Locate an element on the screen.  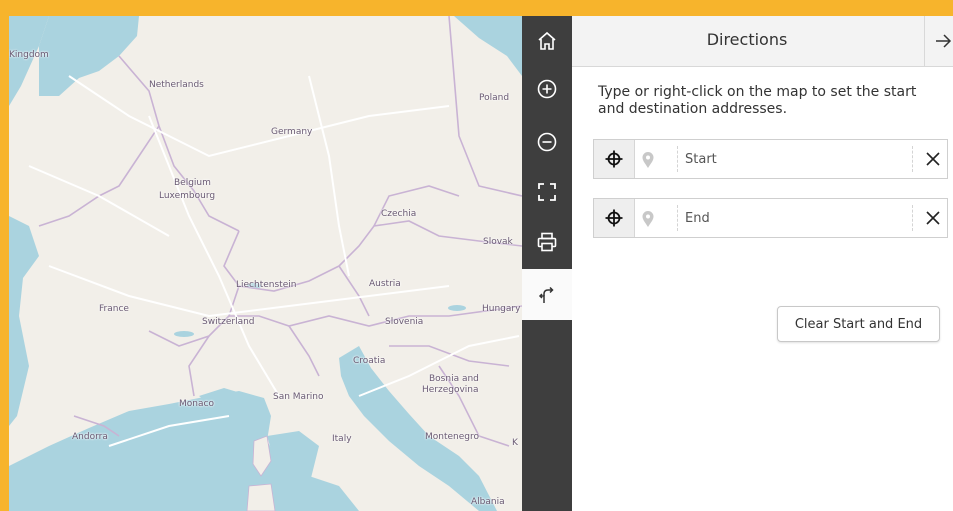
start-divider-left is located at coordinates (677, 159).